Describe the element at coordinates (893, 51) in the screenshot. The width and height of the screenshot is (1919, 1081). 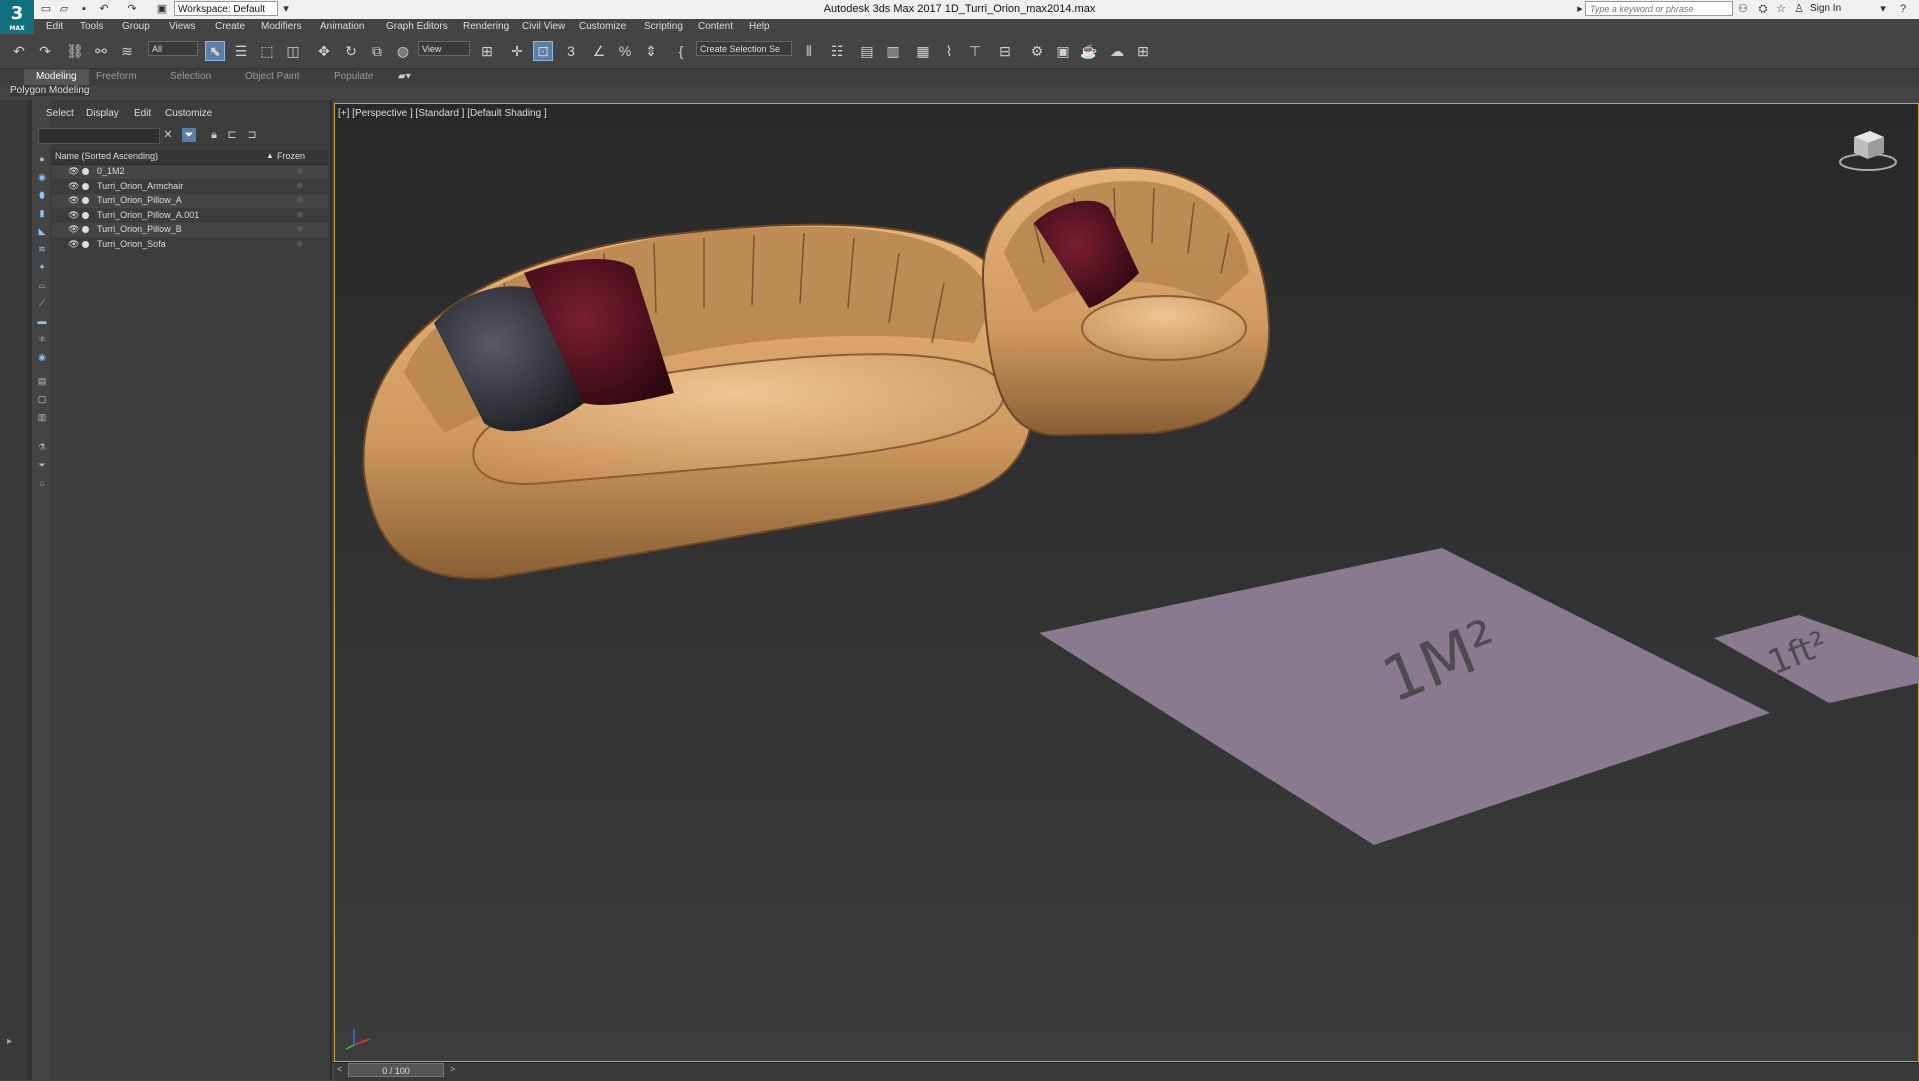
I see `layer-explorer-icon: ▥` at that location.